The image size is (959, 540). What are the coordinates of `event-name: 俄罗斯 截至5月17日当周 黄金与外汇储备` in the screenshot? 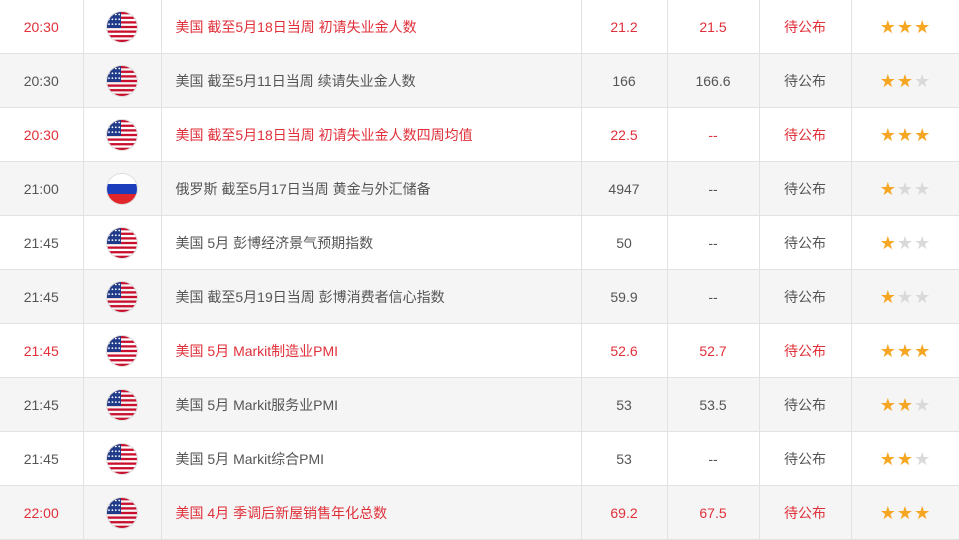 It's located at (371, 188).